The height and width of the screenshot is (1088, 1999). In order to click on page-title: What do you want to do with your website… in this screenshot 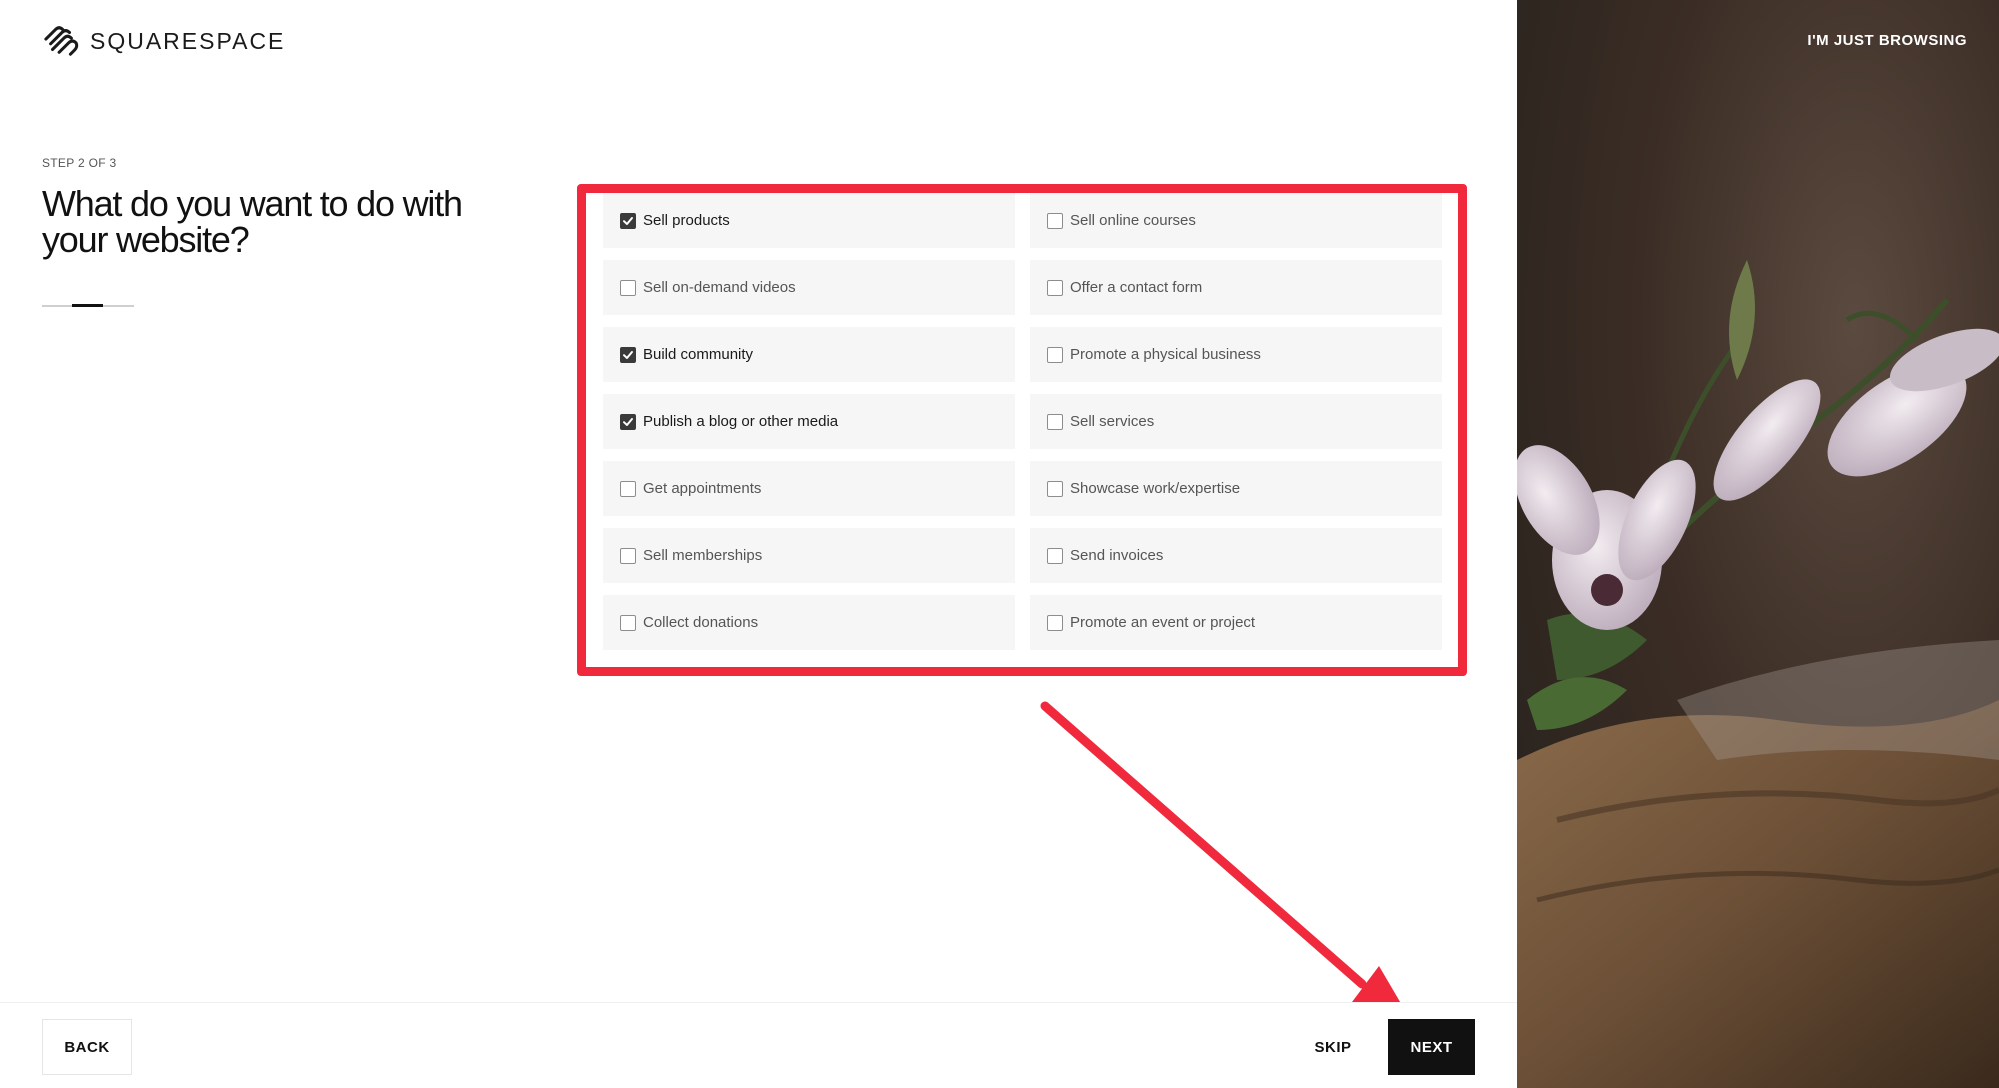, I will do `click(252, 221)`.